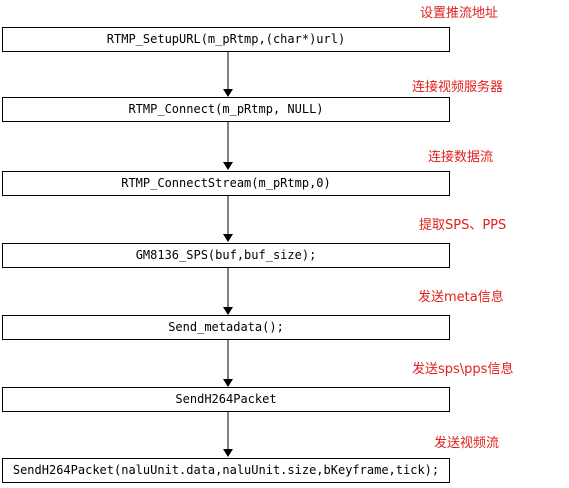  Describe the element at coordinates (226, 255) in the screenshot. I see `step-extract-sps-box: GM8136_SPS(buf,buf_size);` at that location.